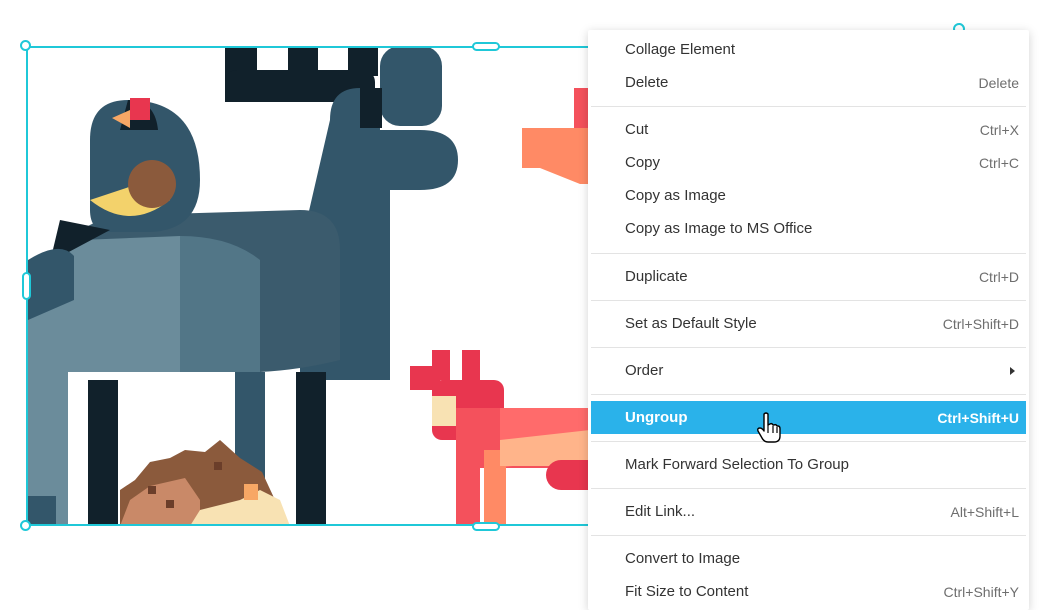 The image size is (1052, 610). Describe the element at coordinates (808, 49) in the screenshot. I see `menu-item-collage-element: Collage Element` at that location.